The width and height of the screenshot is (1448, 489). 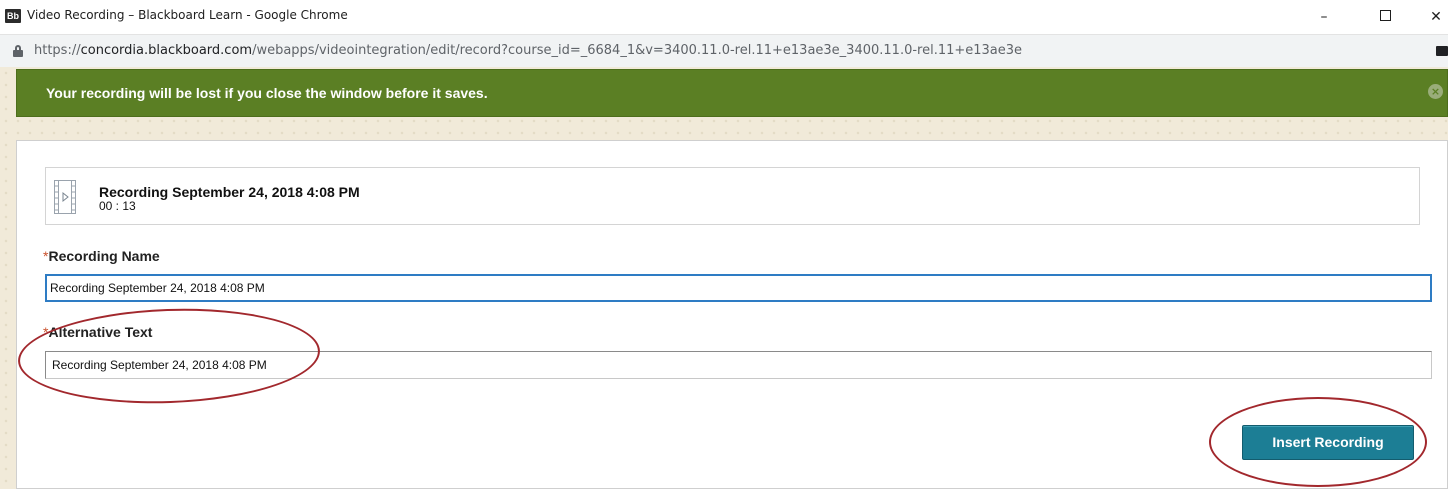 What do you see at coordinates (1435, 91) in the screenshot?
I see `close-circle-icon: ×` at bounding box center [1435, 91].